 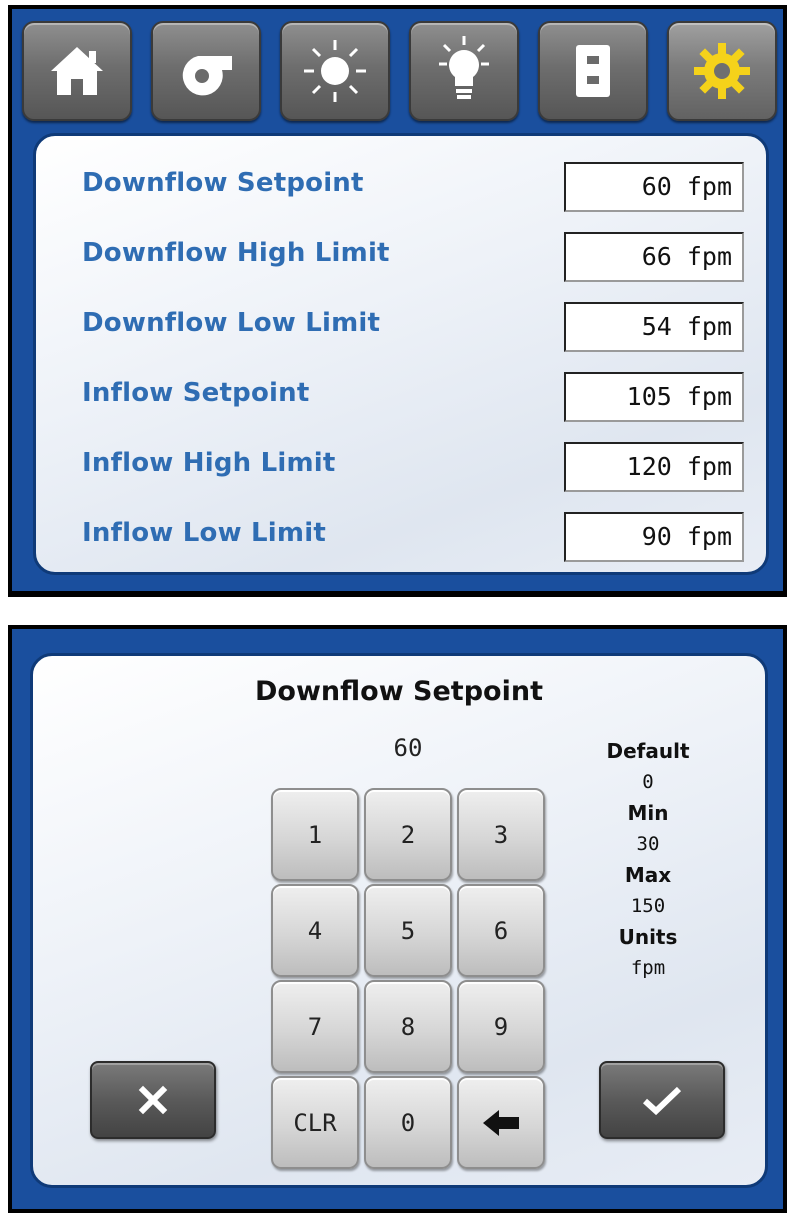 What do you see at coordinates (464, 67) in the screenshot?
I see `light-bulb-icon` at bounding box center [464, 67].